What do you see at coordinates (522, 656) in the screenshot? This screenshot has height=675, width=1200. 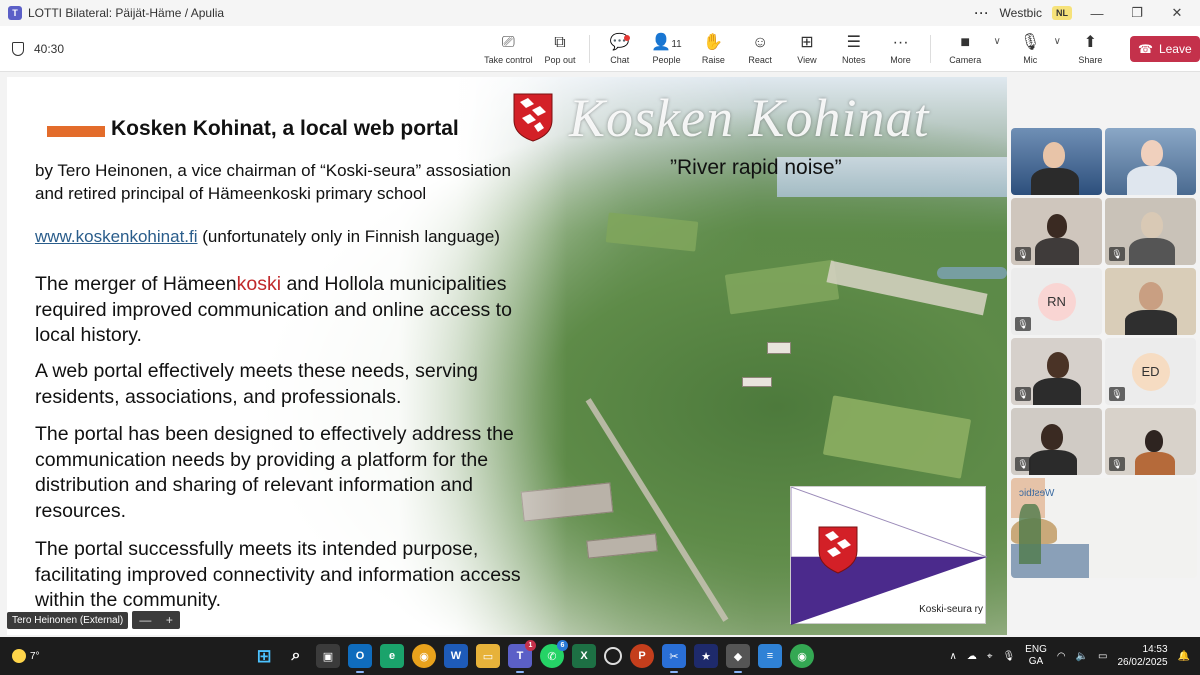 I see `teams-icon: T1` at bounding box center [522, 656].